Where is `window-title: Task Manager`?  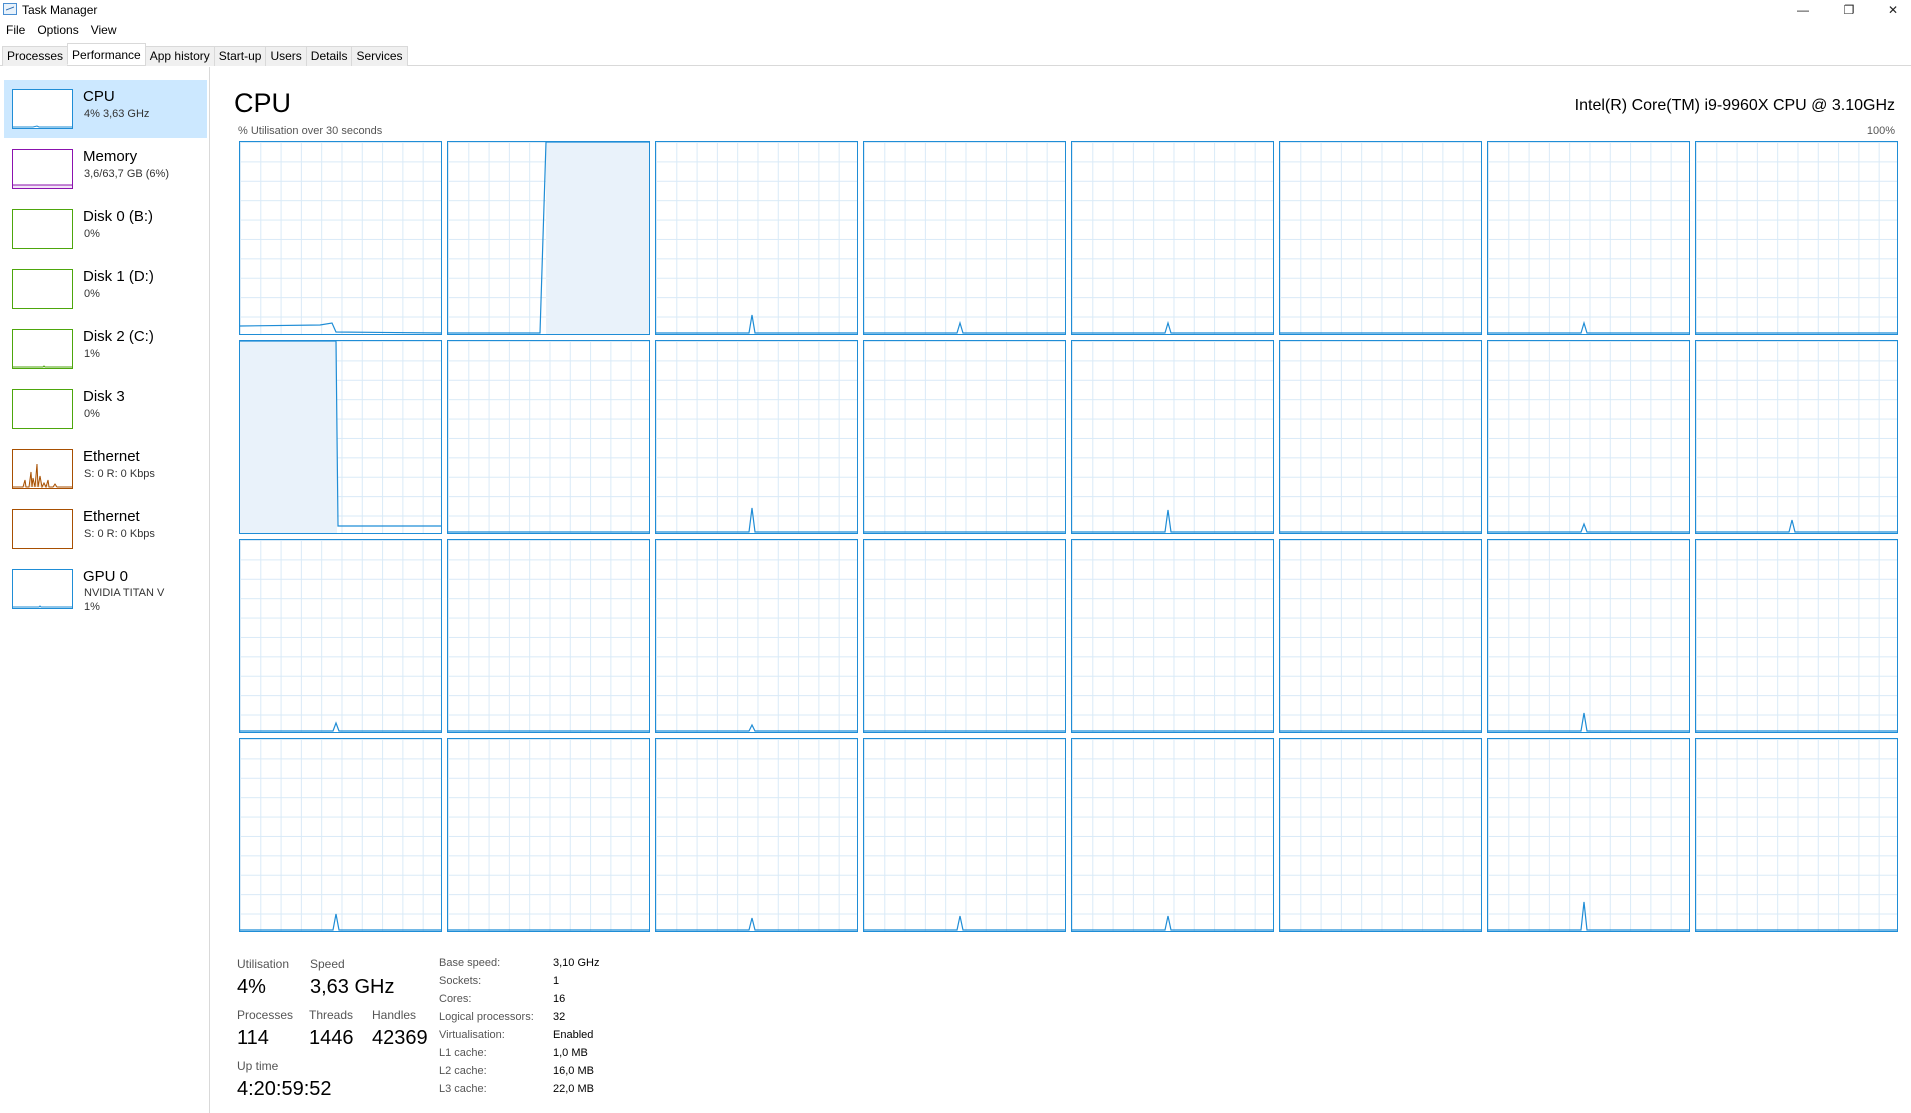
window-title: Task Manager is located at coordinates (60, 10).